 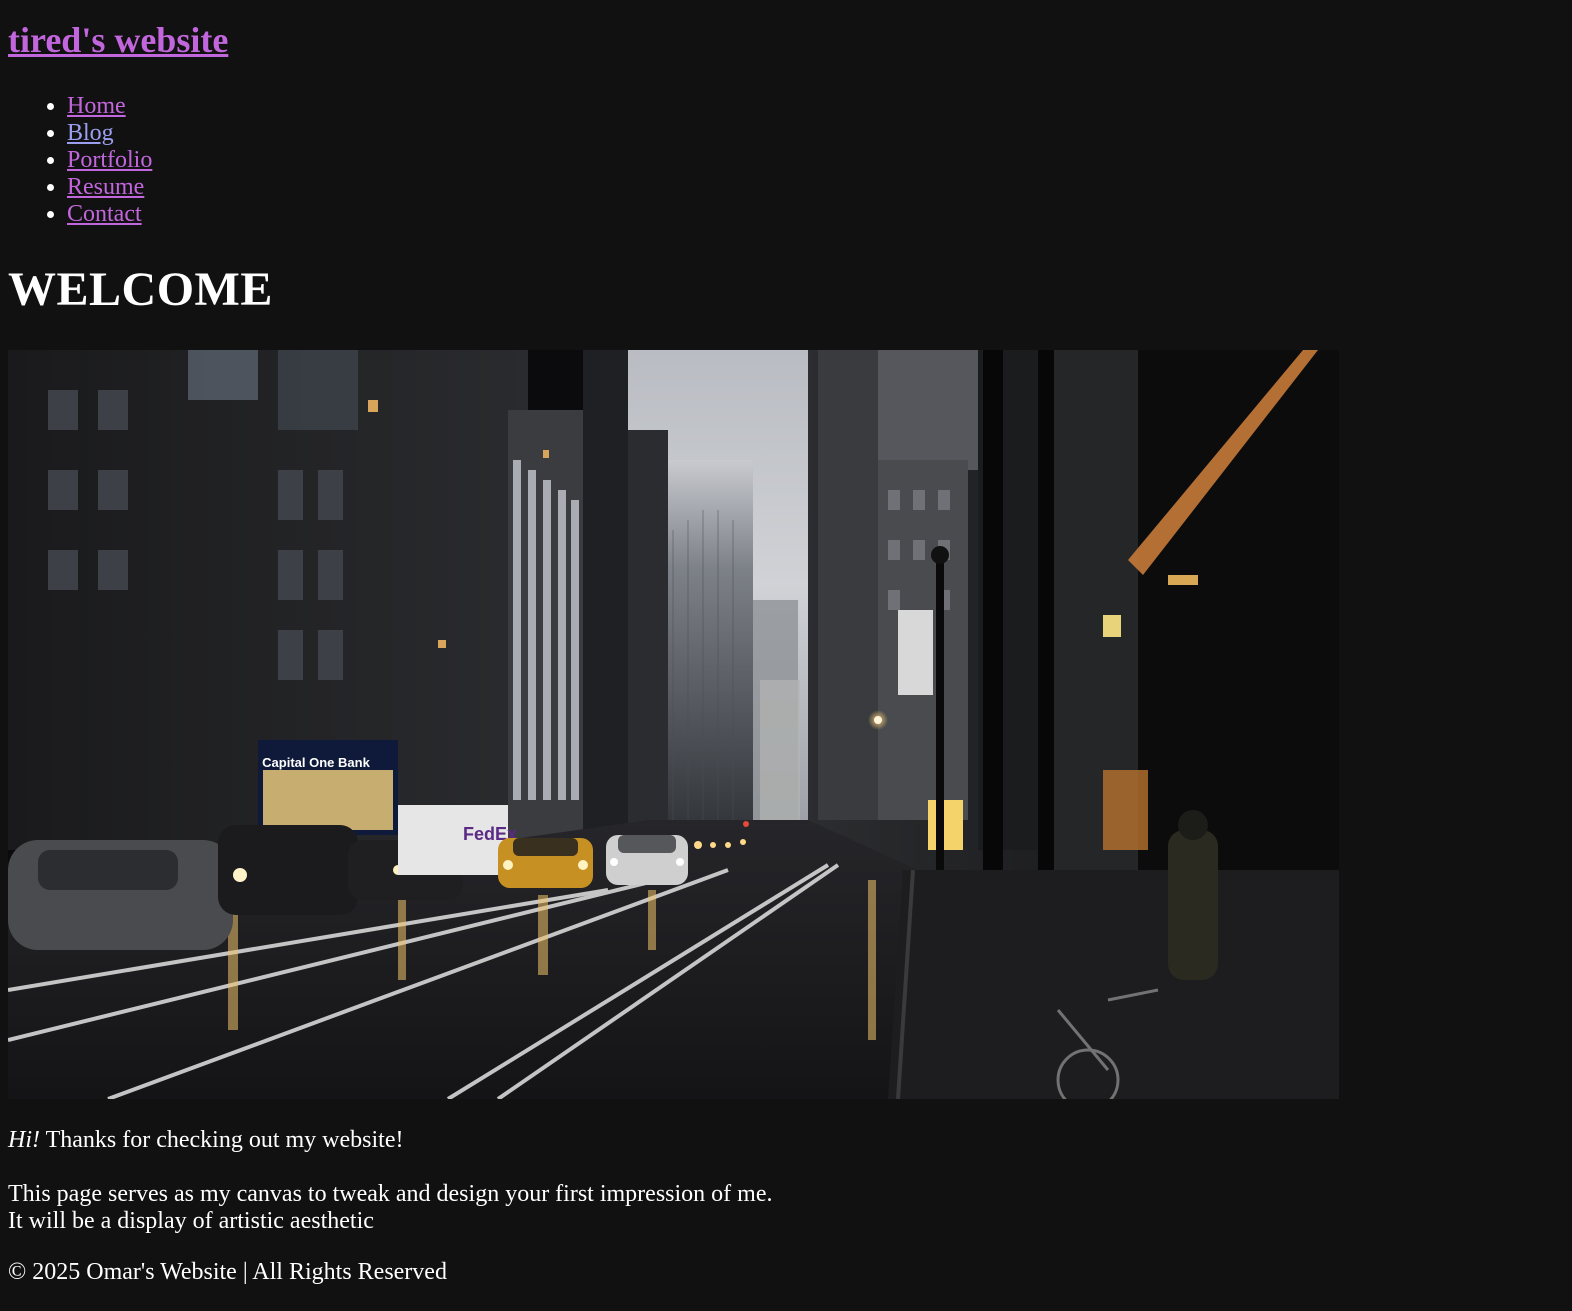 I want to click on nav-item-portfolio: Portfolio, so click(x=815, y=160).